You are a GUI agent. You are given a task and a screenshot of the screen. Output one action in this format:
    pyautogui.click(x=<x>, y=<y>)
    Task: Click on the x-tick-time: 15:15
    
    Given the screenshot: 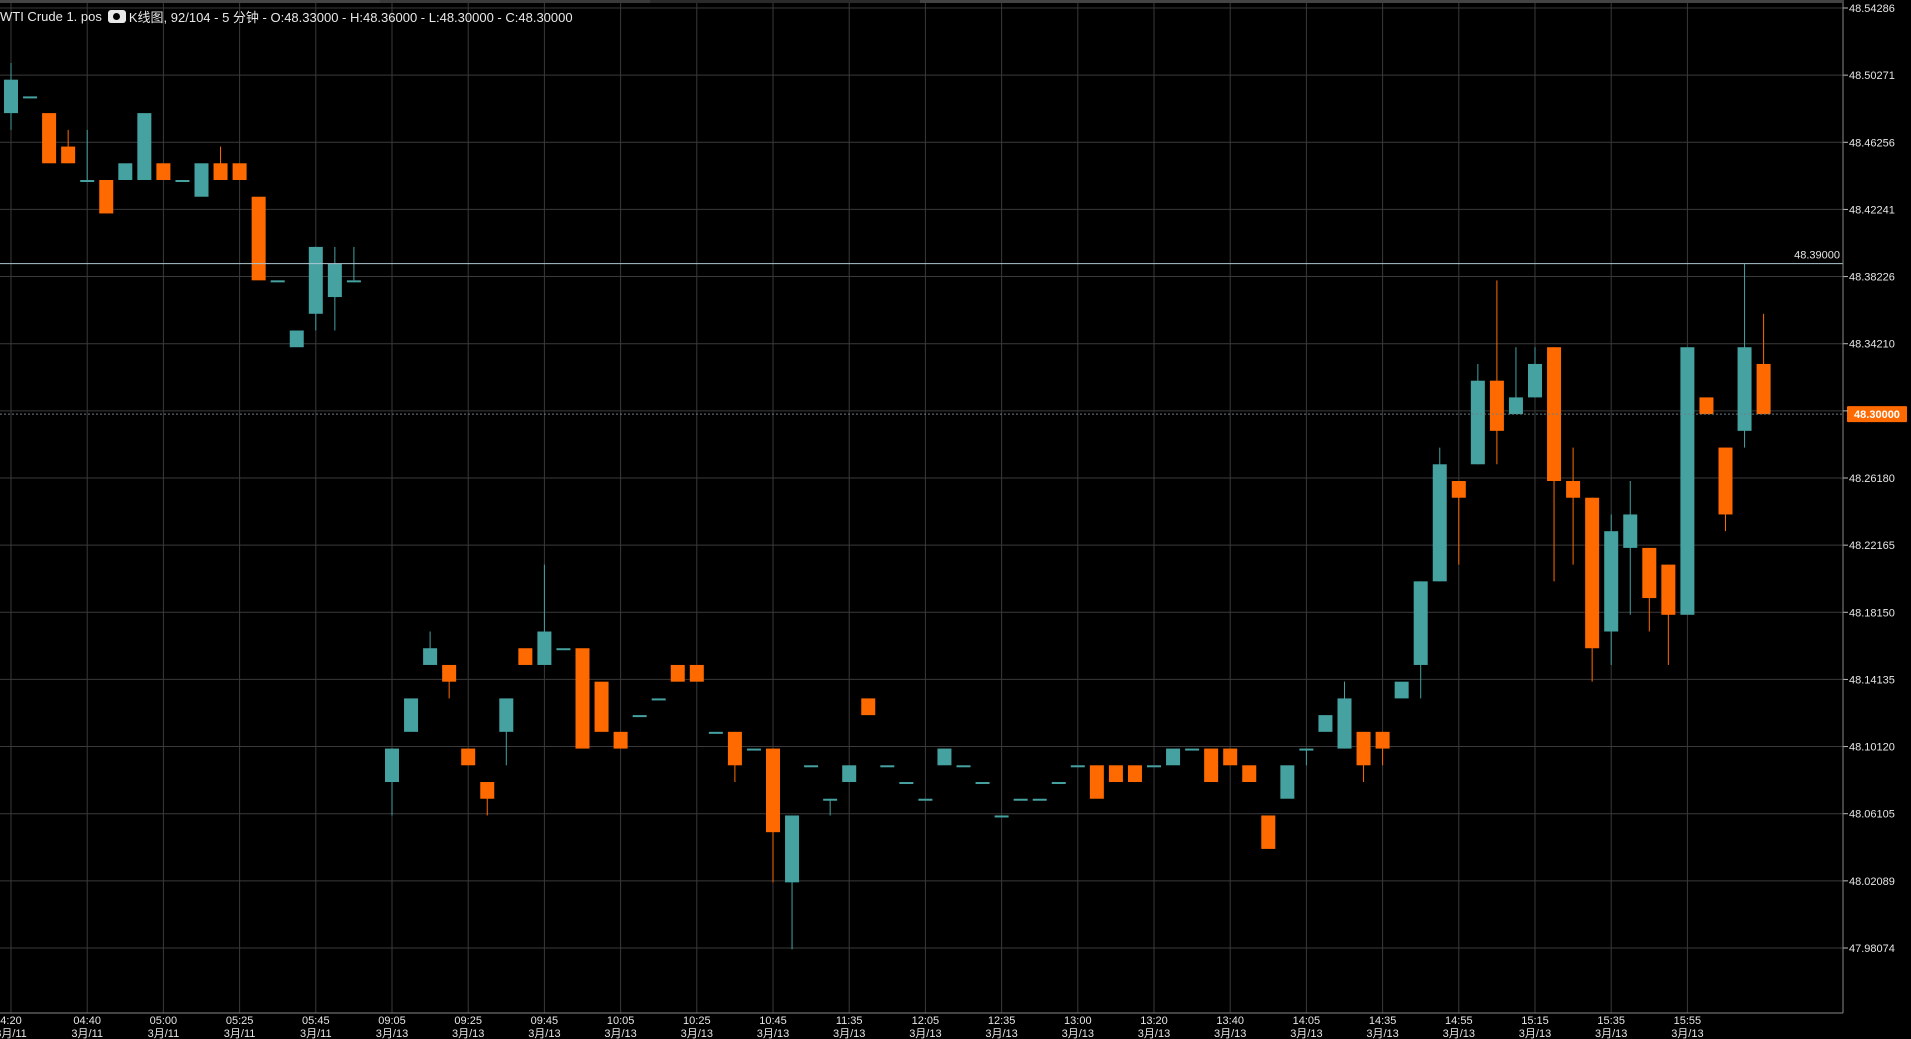 What is the action you would take?
    pyautogui.click(x=1535, y=1021)
    